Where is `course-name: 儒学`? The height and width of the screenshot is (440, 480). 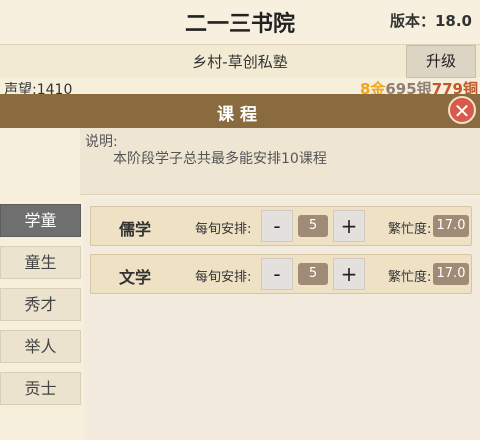 course-name: 儒学 is located at coordinates (135, 229).